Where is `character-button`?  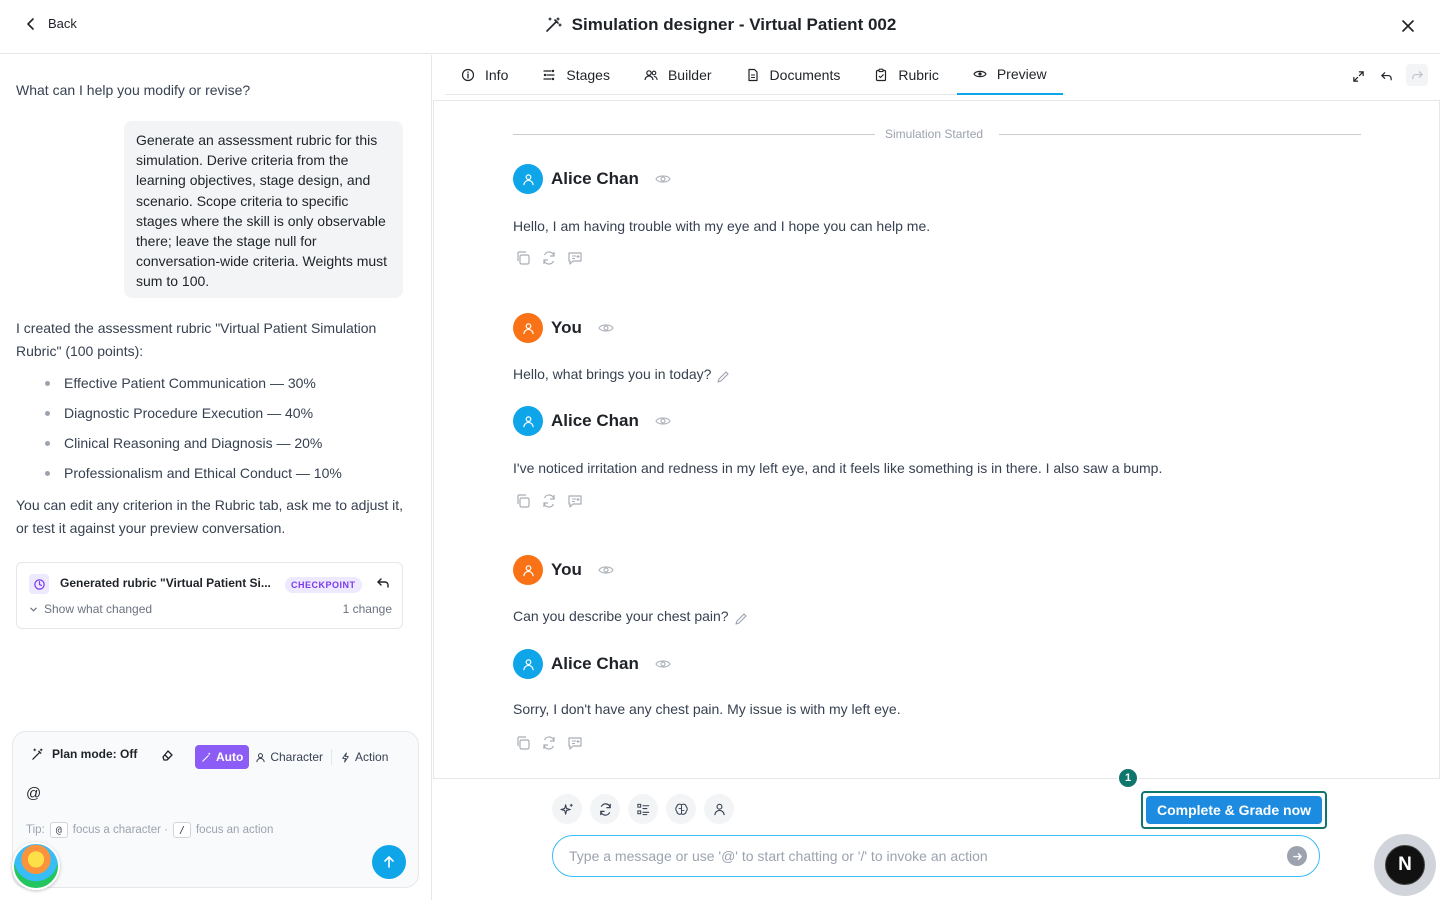
character-button is located at coordinates (719, 809).